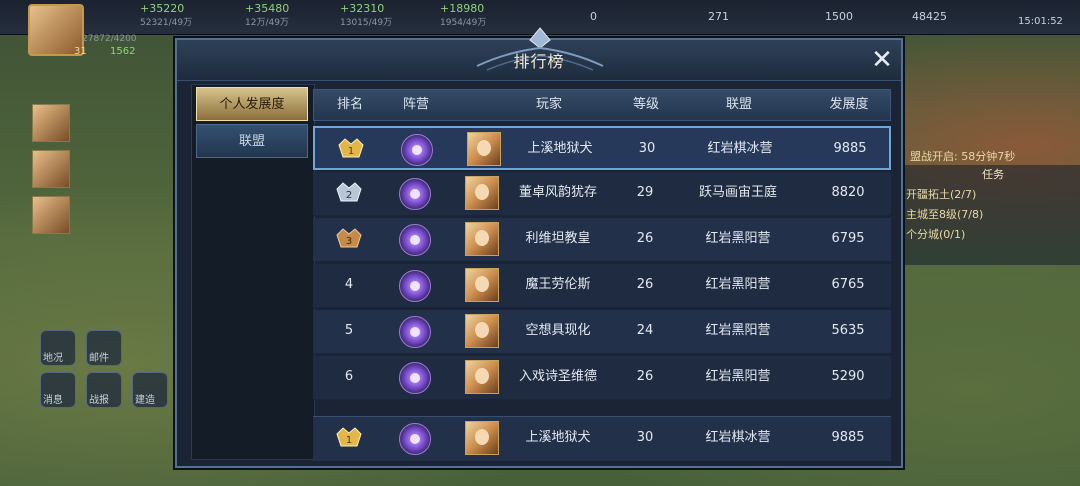 The image size is (1080, 486). I want to click on clock: 15:01:52, so click(1040, 21).